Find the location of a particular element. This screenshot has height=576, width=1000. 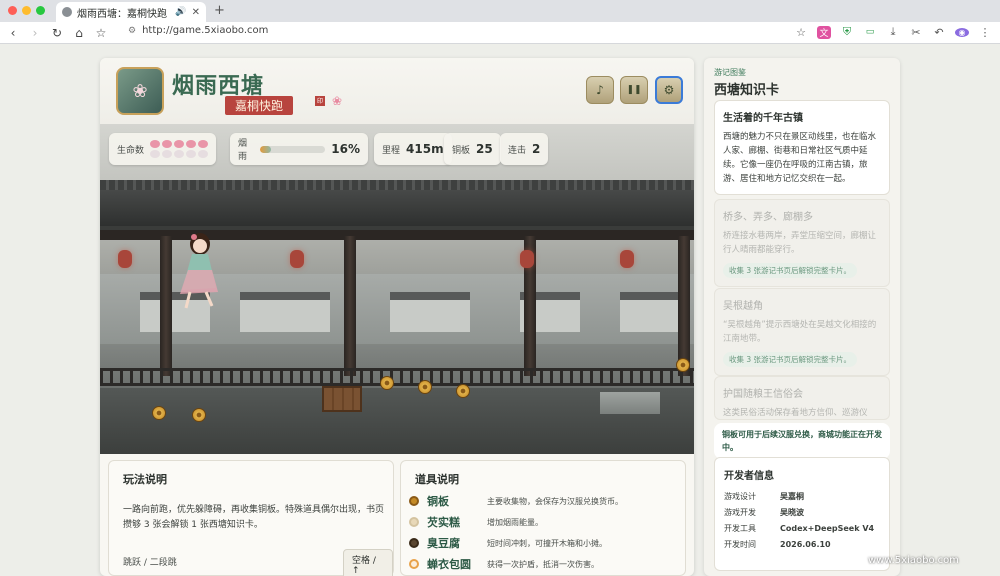

battery-icon: ▭ is located at coordinates (870, 32).